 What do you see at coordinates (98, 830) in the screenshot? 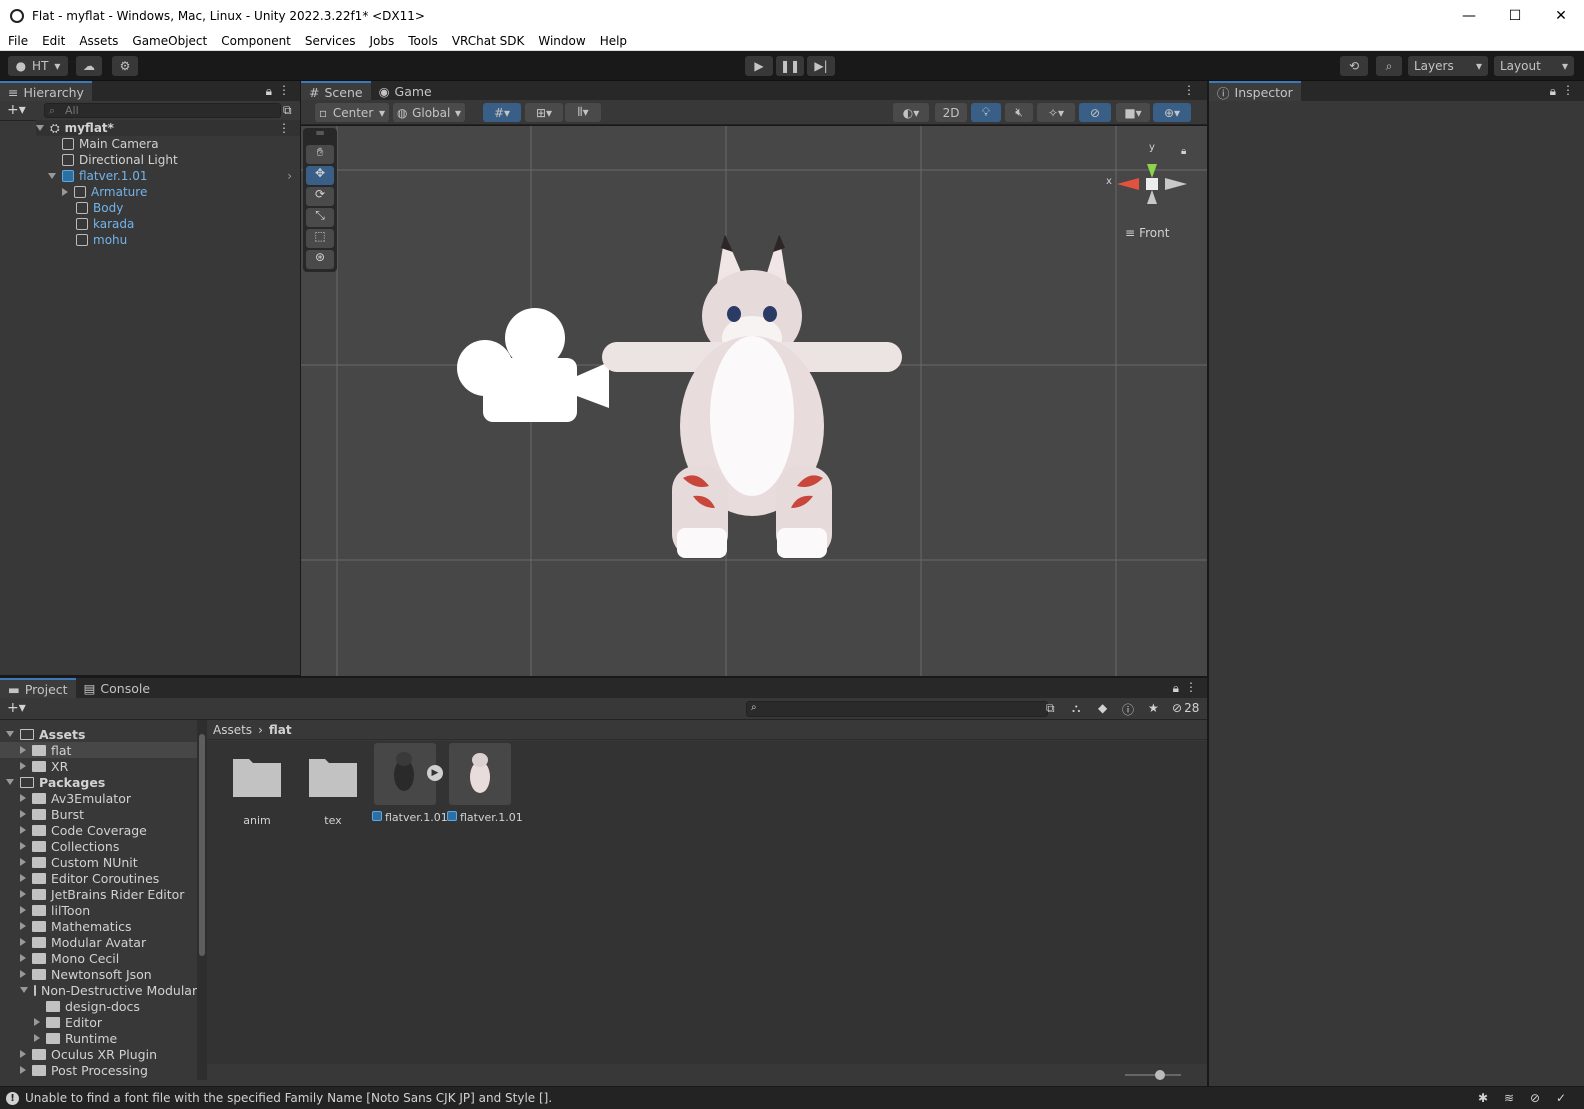
I see `project-tree-item: Code Coverage` at bounding box center [98, 830].